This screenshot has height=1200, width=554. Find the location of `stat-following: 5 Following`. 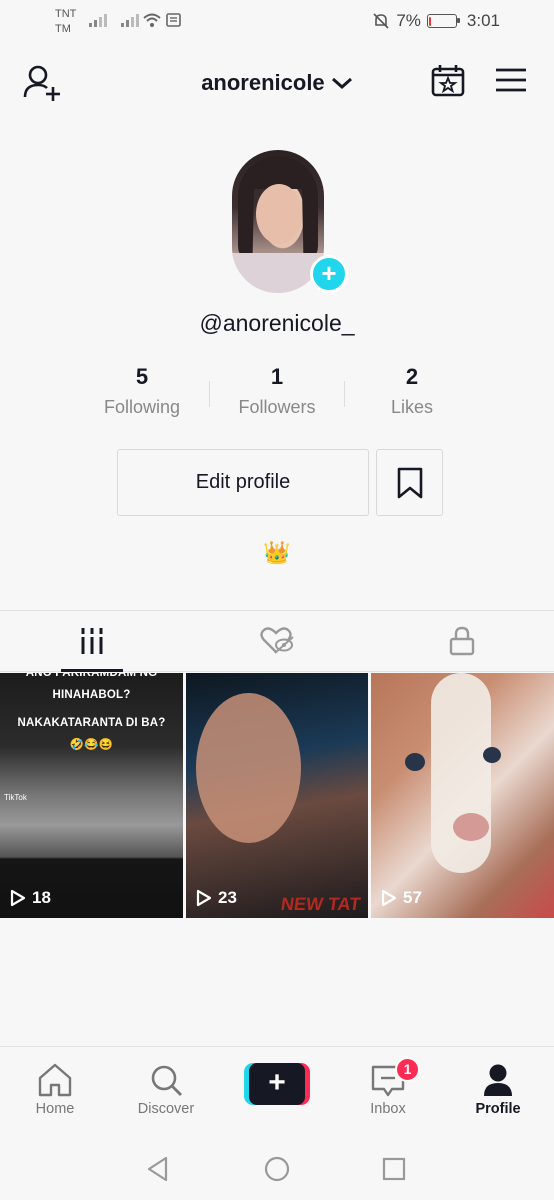

stat-following: 5 Following is located at coordinates (142, 393).